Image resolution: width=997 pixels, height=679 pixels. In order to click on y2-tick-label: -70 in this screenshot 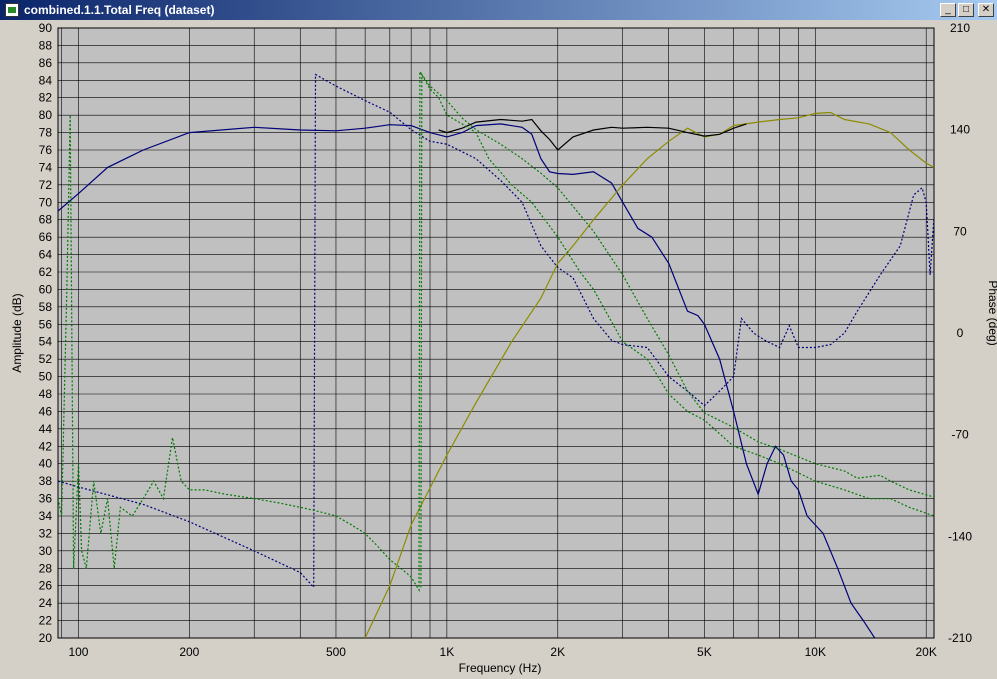, I will do `click(960, 435)`.